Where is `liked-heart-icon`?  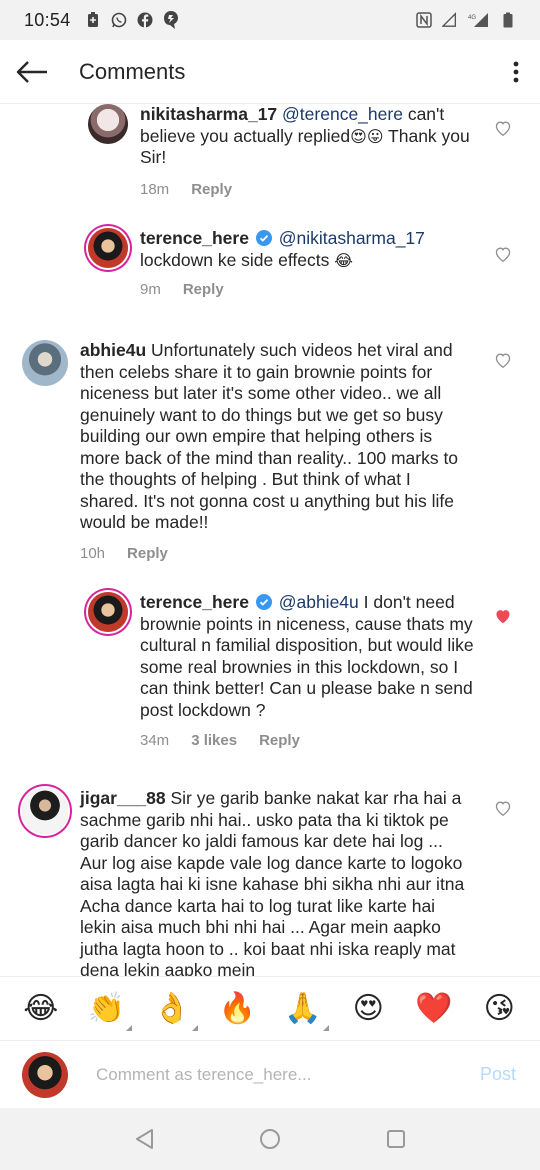
liked-heart-icon is located at coordinates (503, 616).